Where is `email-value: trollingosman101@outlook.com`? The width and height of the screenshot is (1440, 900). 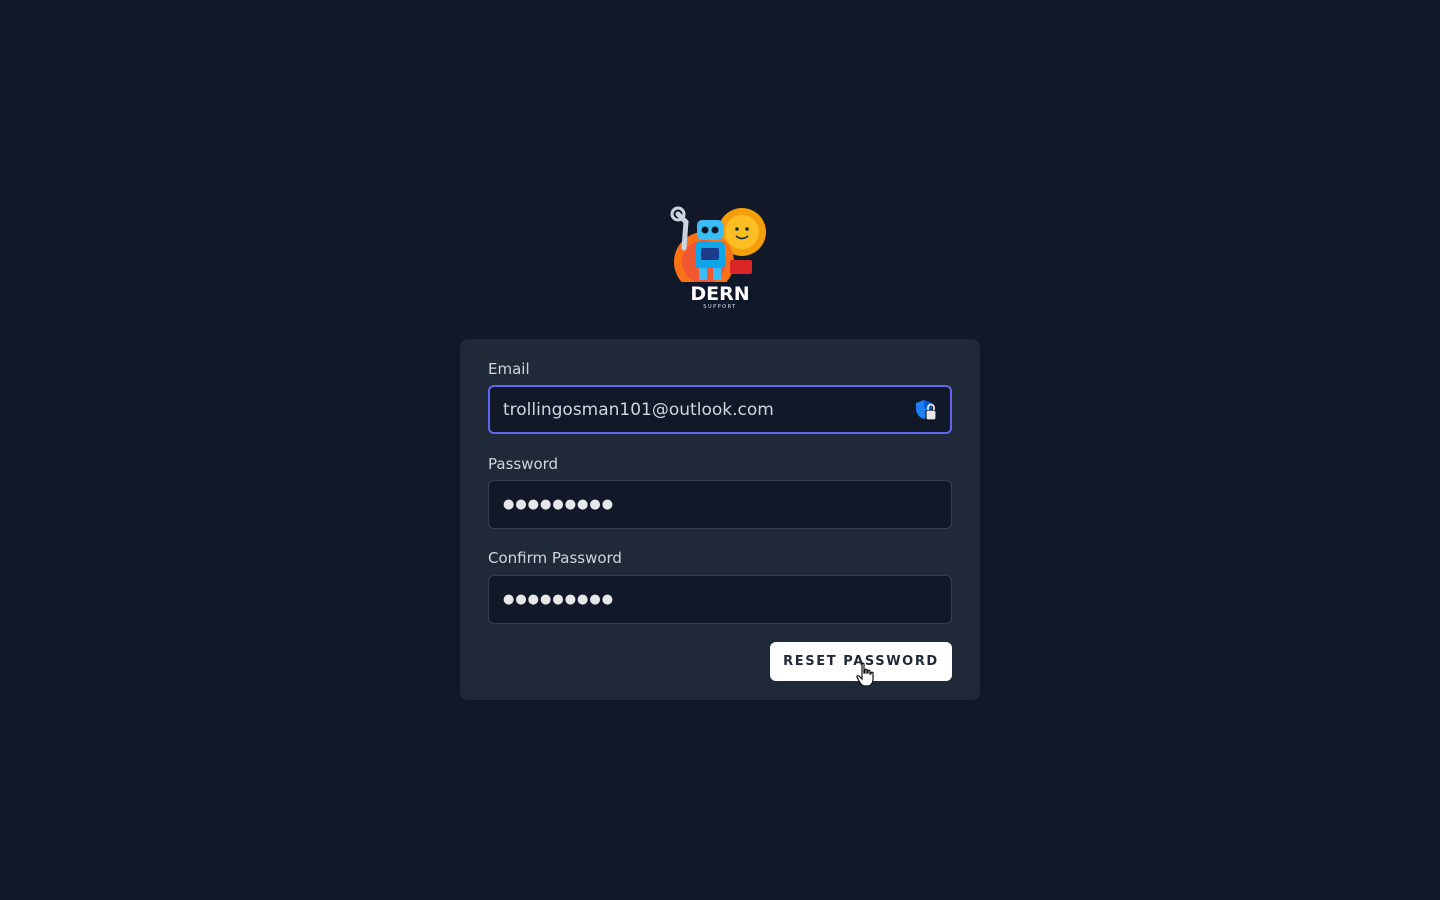 email-value: trollingosman101@outlook.com is located at coordinates (638, 409).